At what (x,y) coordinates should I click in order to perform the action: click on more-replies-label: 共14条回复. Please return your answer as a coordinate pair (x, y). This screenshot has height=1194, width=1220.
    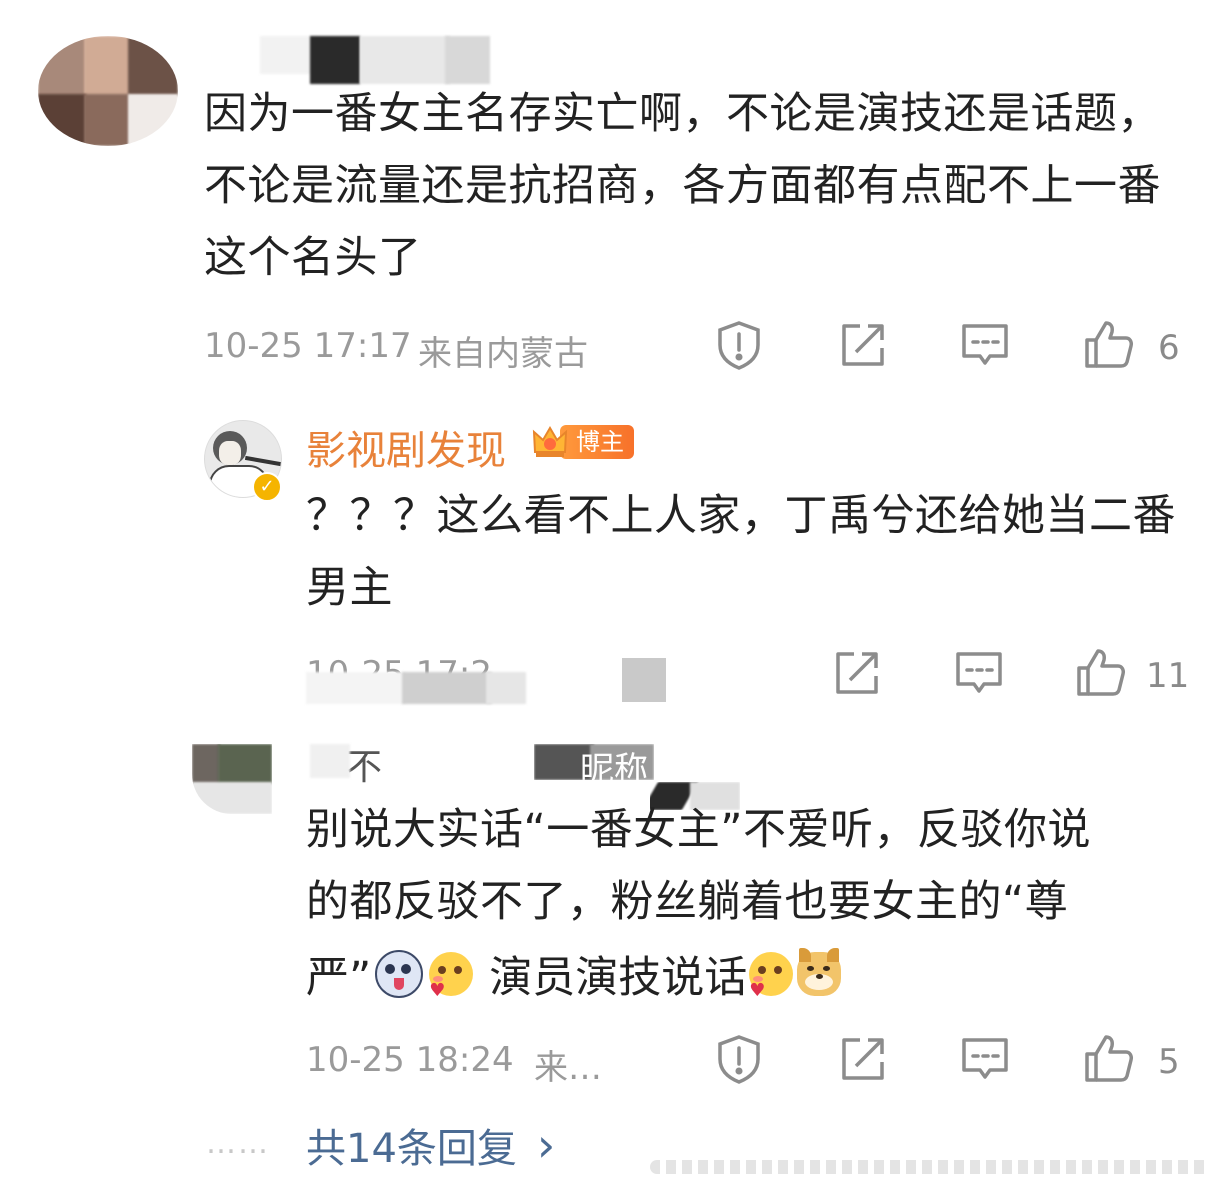
    Looking at the image, I should click on (411, 1149).